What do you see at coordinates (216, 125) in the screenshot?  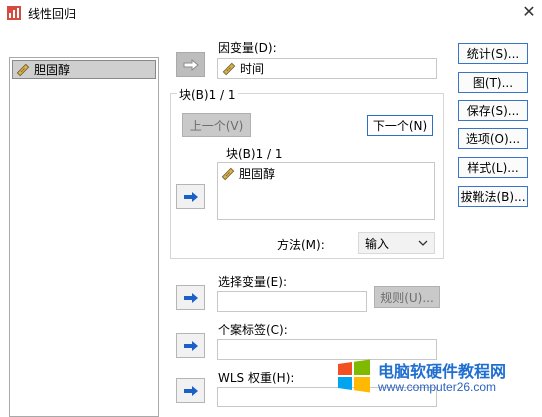 I see `previous-block-button: 上一个(V)` at bounding box center [216, 125].